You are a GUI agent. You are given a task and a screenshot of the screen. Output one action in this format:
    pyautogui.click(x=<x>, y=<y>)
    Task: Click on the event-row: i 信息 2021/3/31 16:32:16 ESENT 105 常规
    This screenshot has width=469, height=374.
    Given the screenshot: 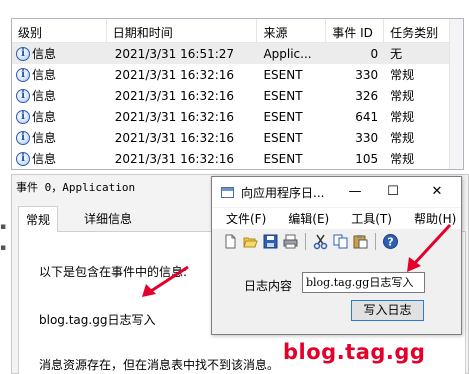 What is the action you would take?
    pyautogui.click(x=237, y=158)
    